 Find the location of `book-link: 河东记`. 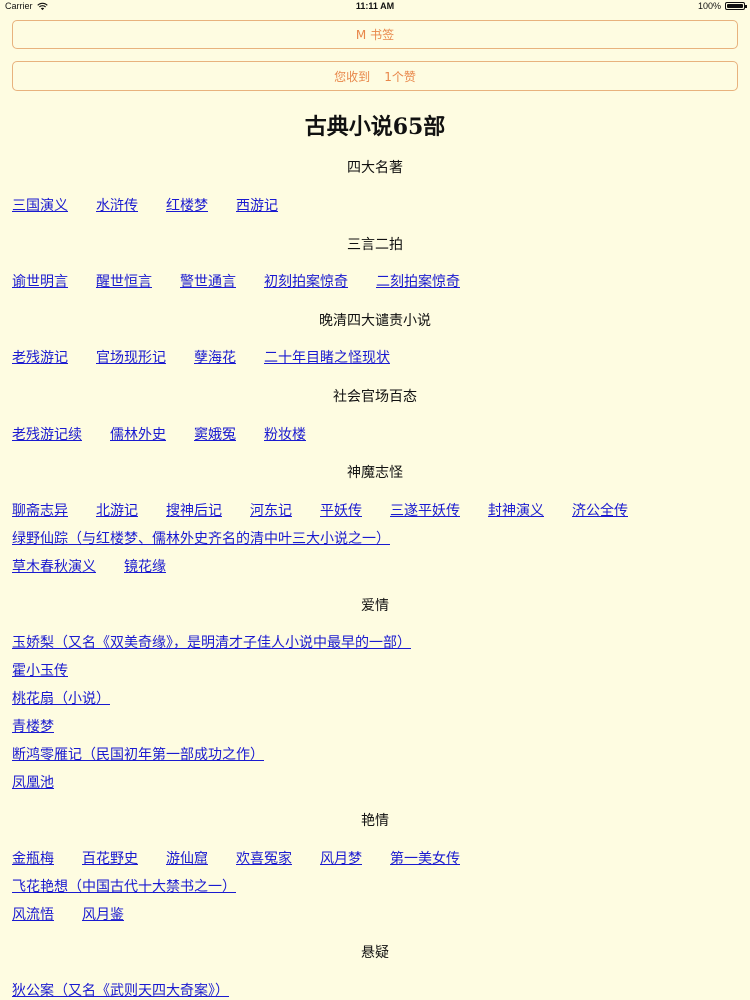

book-link: 河东记 is located at coordinates (271, 510).